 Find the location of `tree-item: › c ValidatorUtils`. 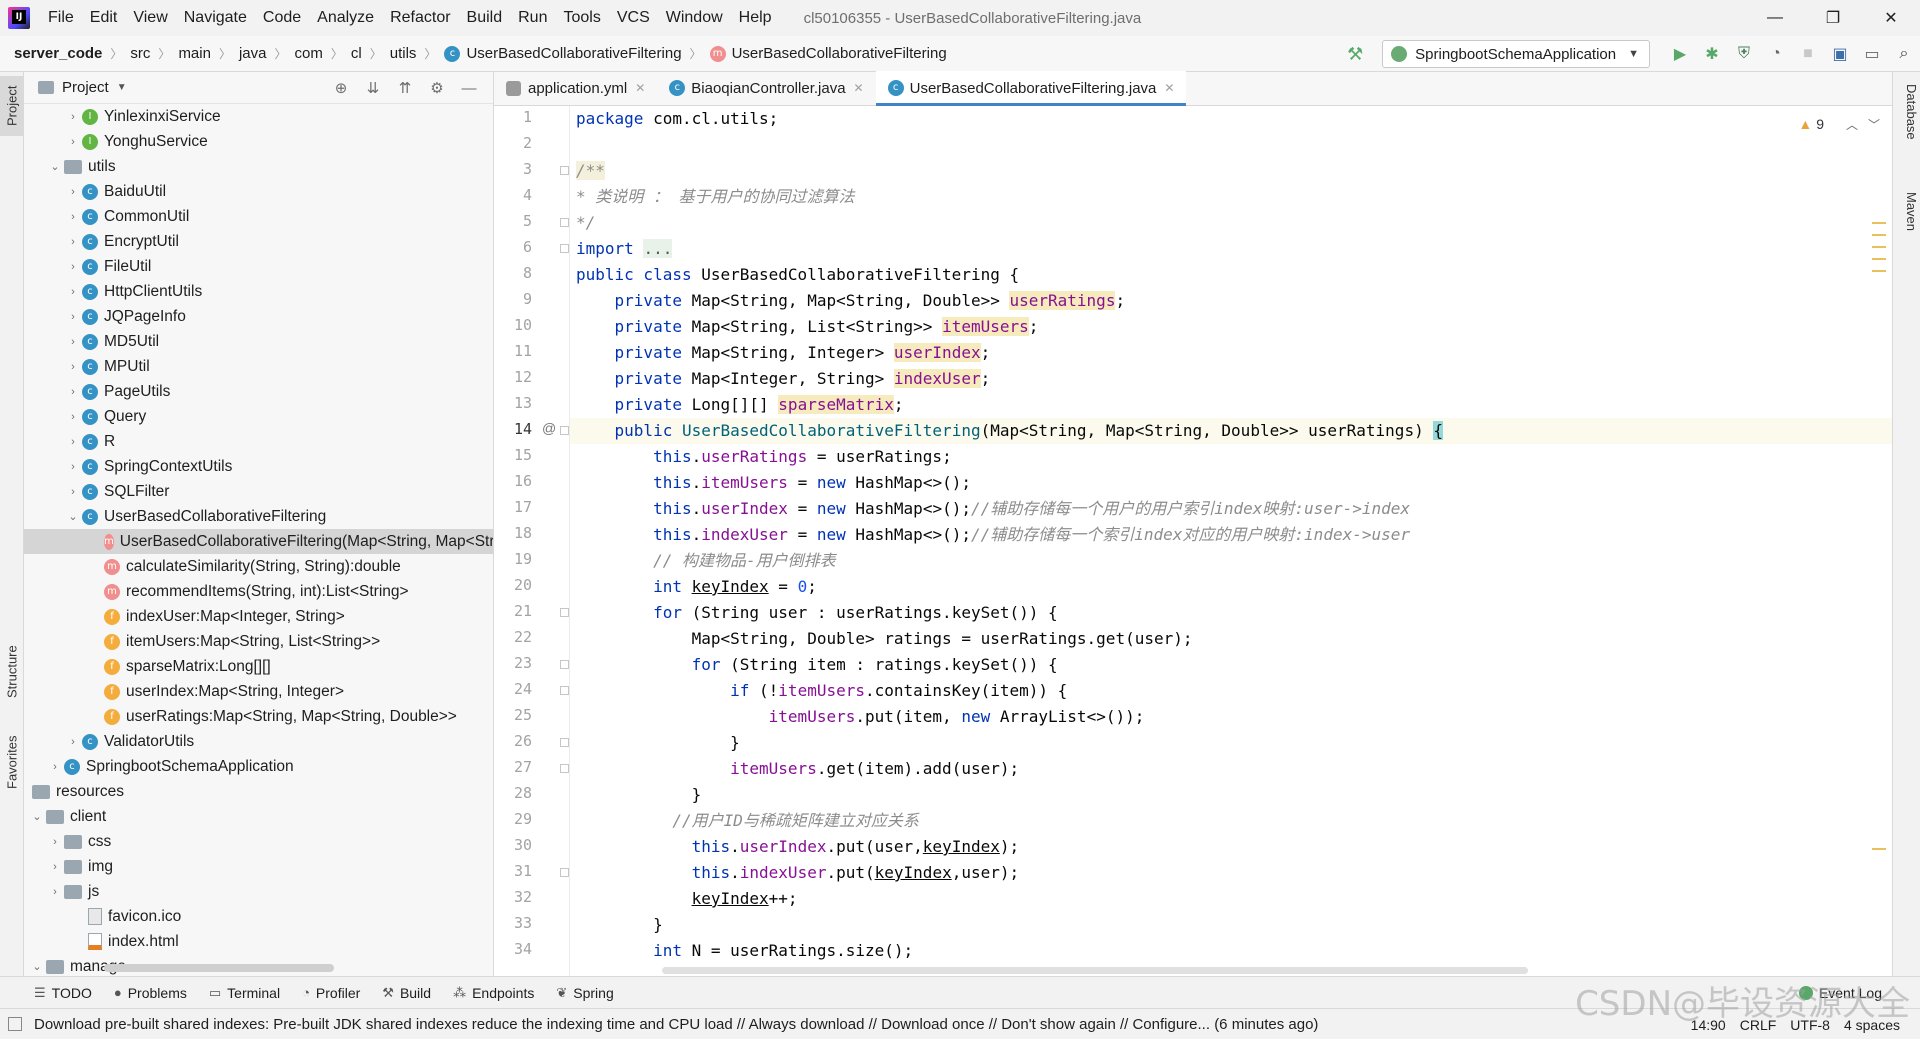

tree-item: › c ValidatorUtils is located at coordinates (258, 741).